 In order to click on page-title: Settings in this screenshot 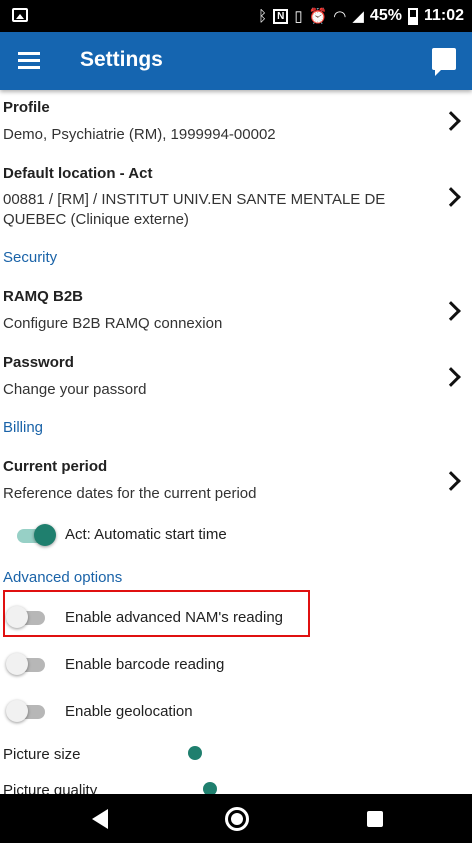, I will do `click(121, 59)`.